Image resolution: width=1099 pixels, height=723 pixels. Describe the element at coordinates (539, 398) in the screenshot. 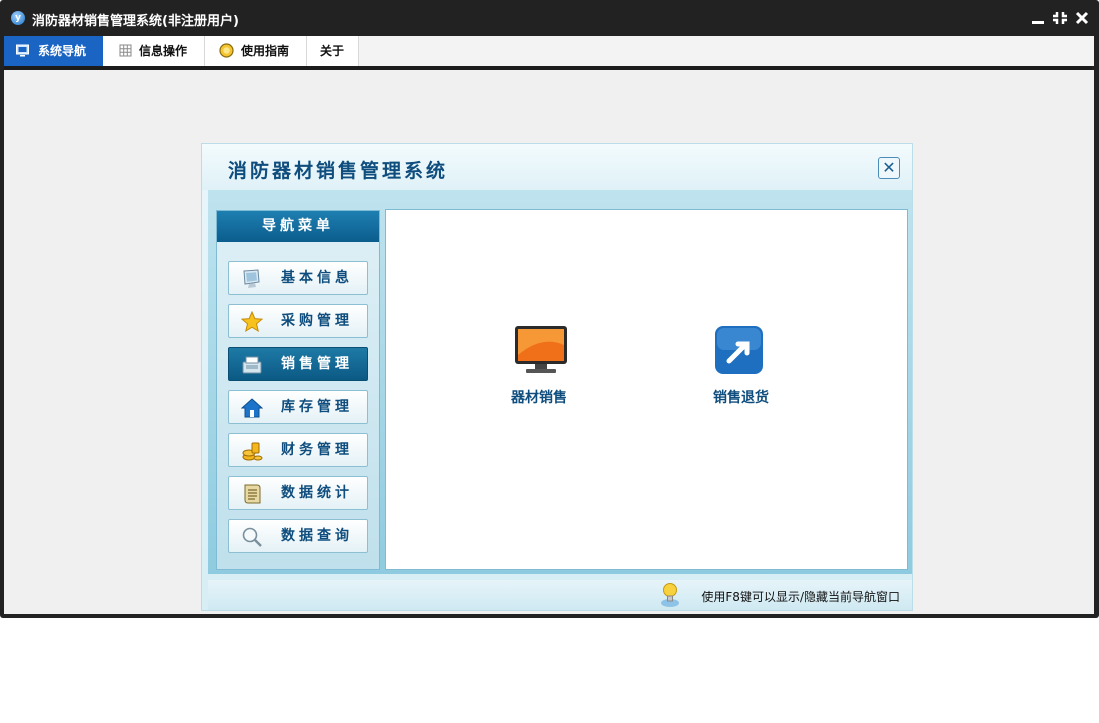

I see `feature-label: 器材销售` at that location.